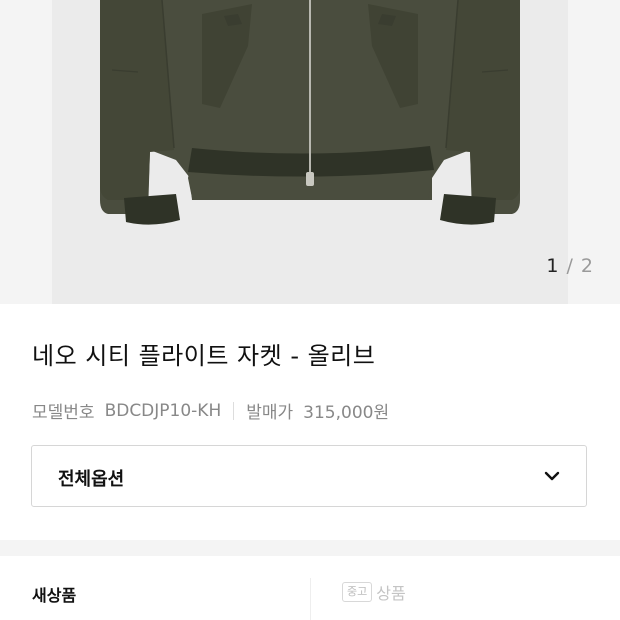 This screenshot has width=620, height=620. Describe the element at coordinates (91, 479) in the screenshot. I see `option-select-label: 전체옵션` at that location.